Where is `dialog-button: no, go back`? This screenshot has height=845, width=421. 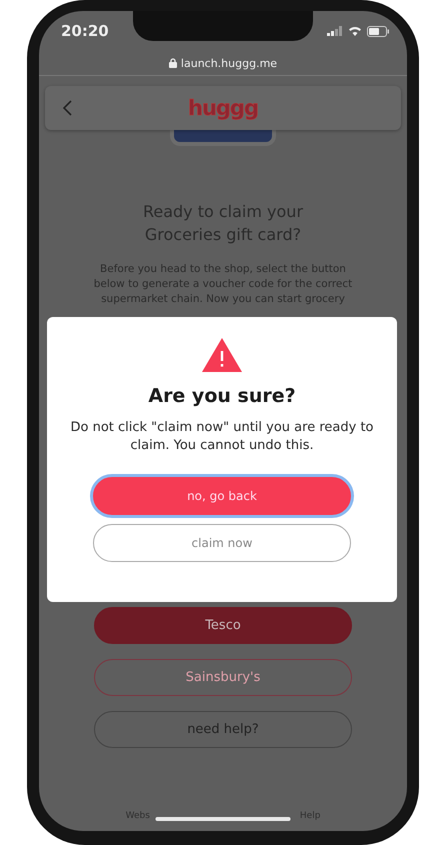 dialog-button: no, go back is located at coordinates (222, 496).